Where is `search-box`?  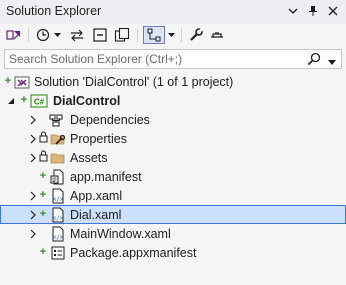
search-box is located at coordinates (173, 59).